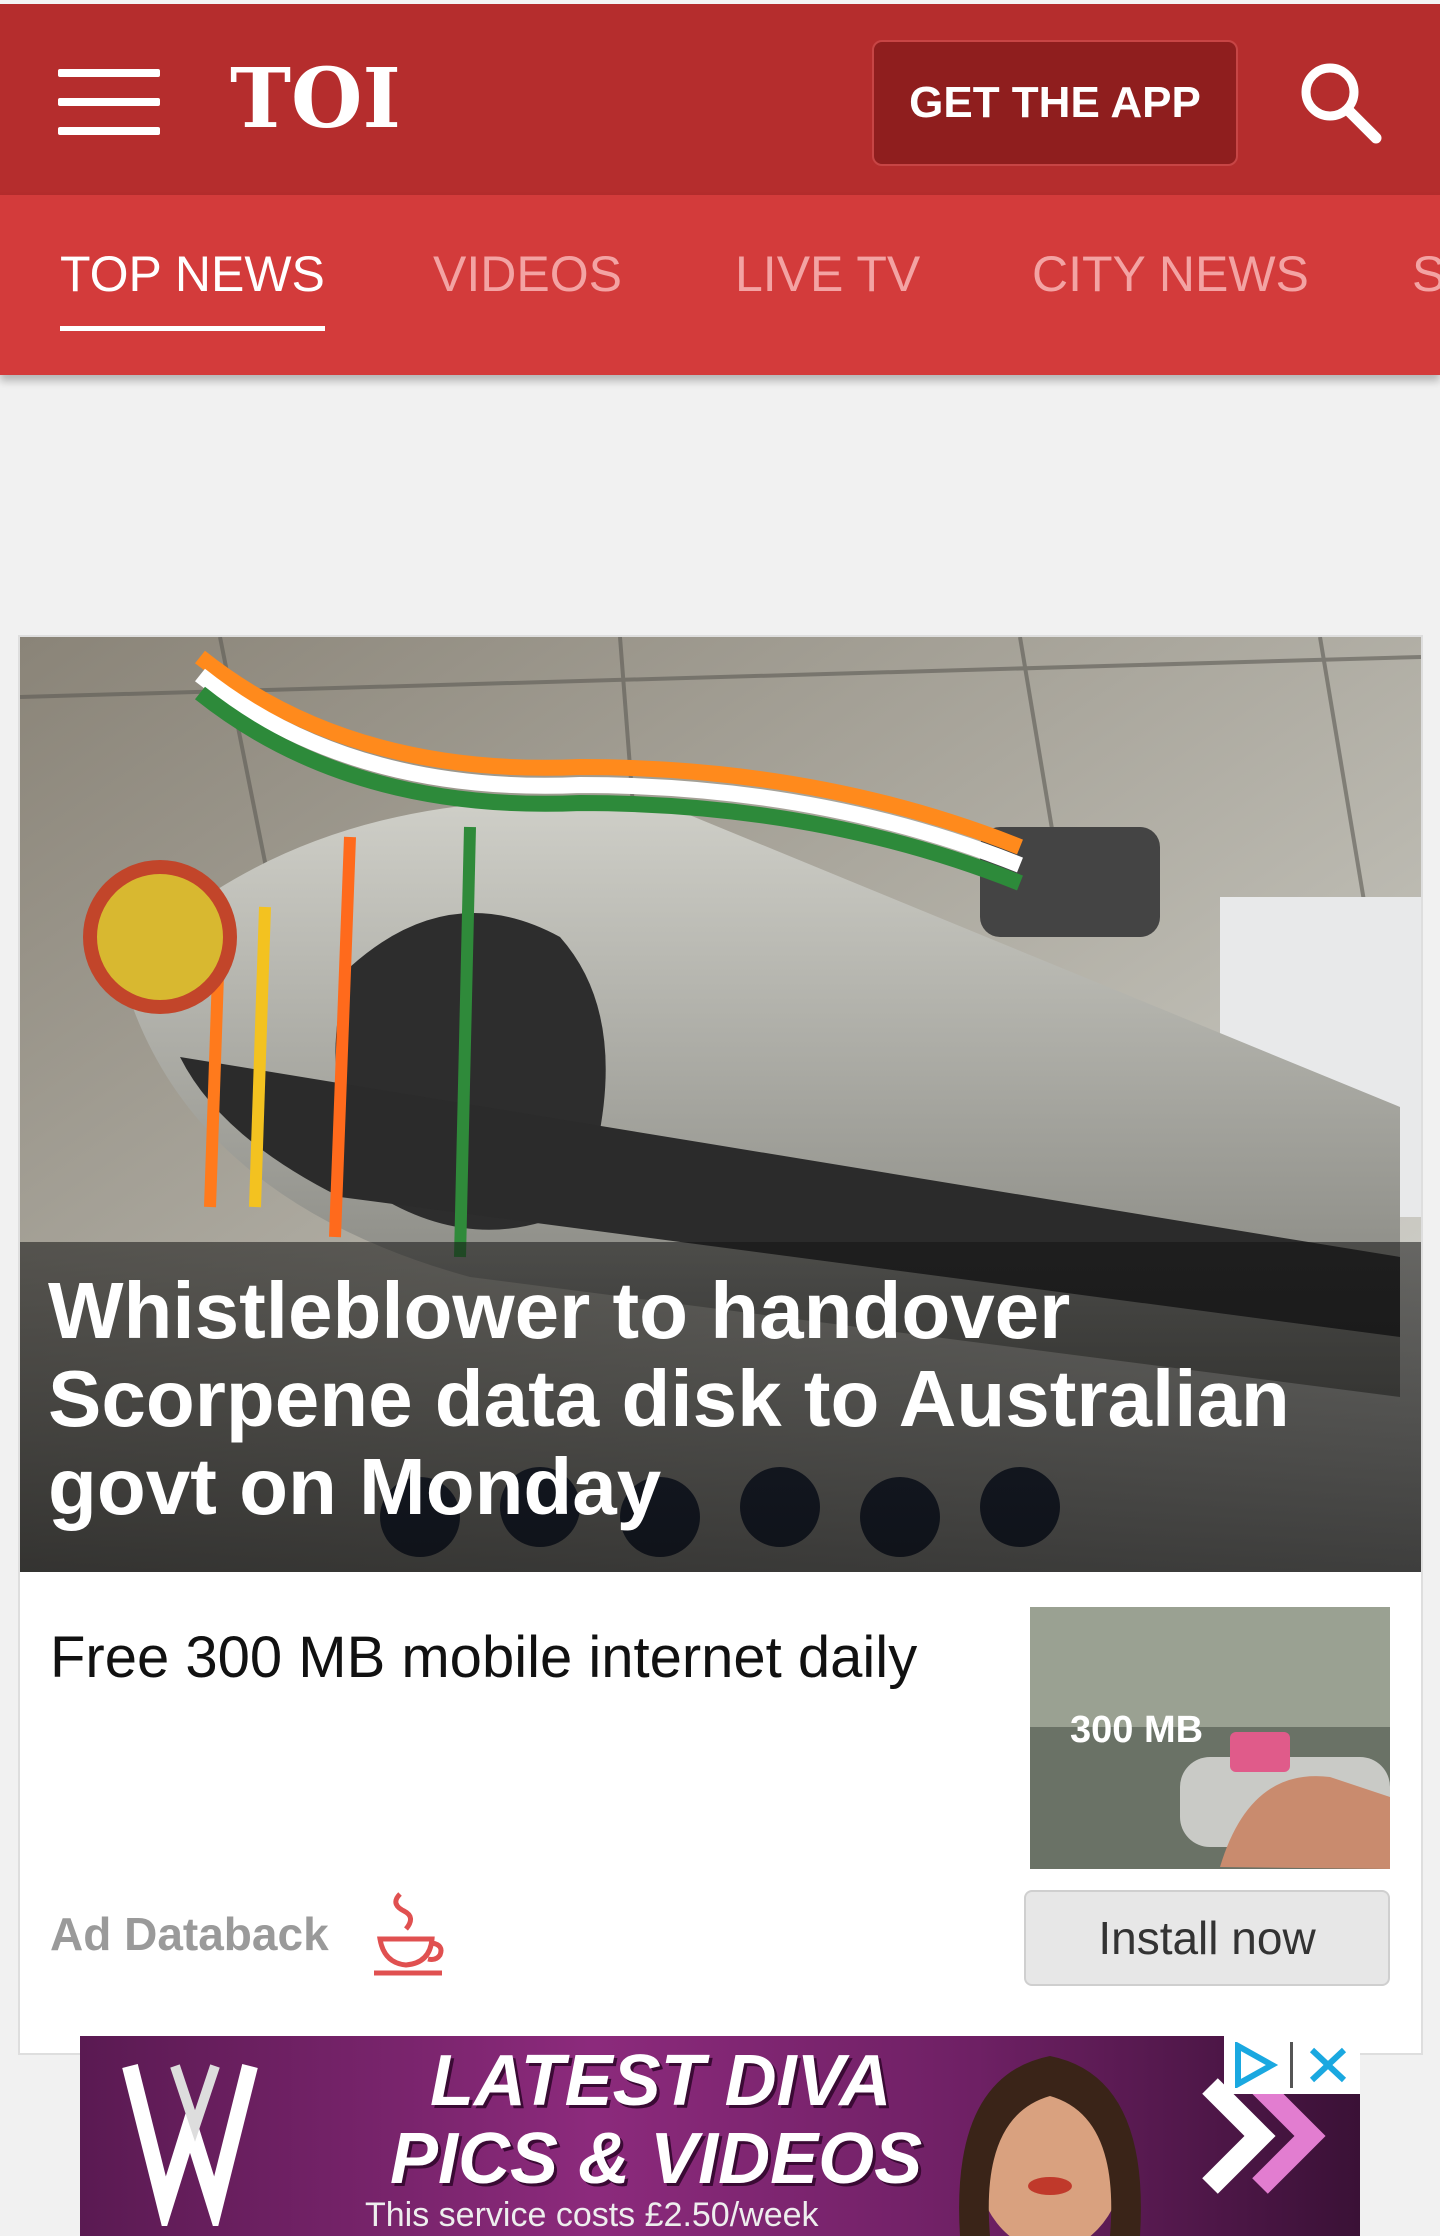 The width and height of the screenshot is (1440, 2236). I want to click on sponsored-headline: Free 300 MB mobile internet daily, so click(510, 1658).